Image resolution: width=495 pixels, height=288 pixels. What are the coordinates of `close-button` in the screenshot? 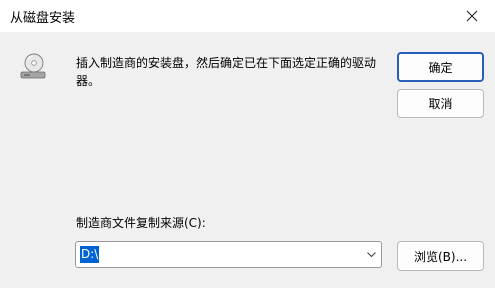 It's located at (472, 16).